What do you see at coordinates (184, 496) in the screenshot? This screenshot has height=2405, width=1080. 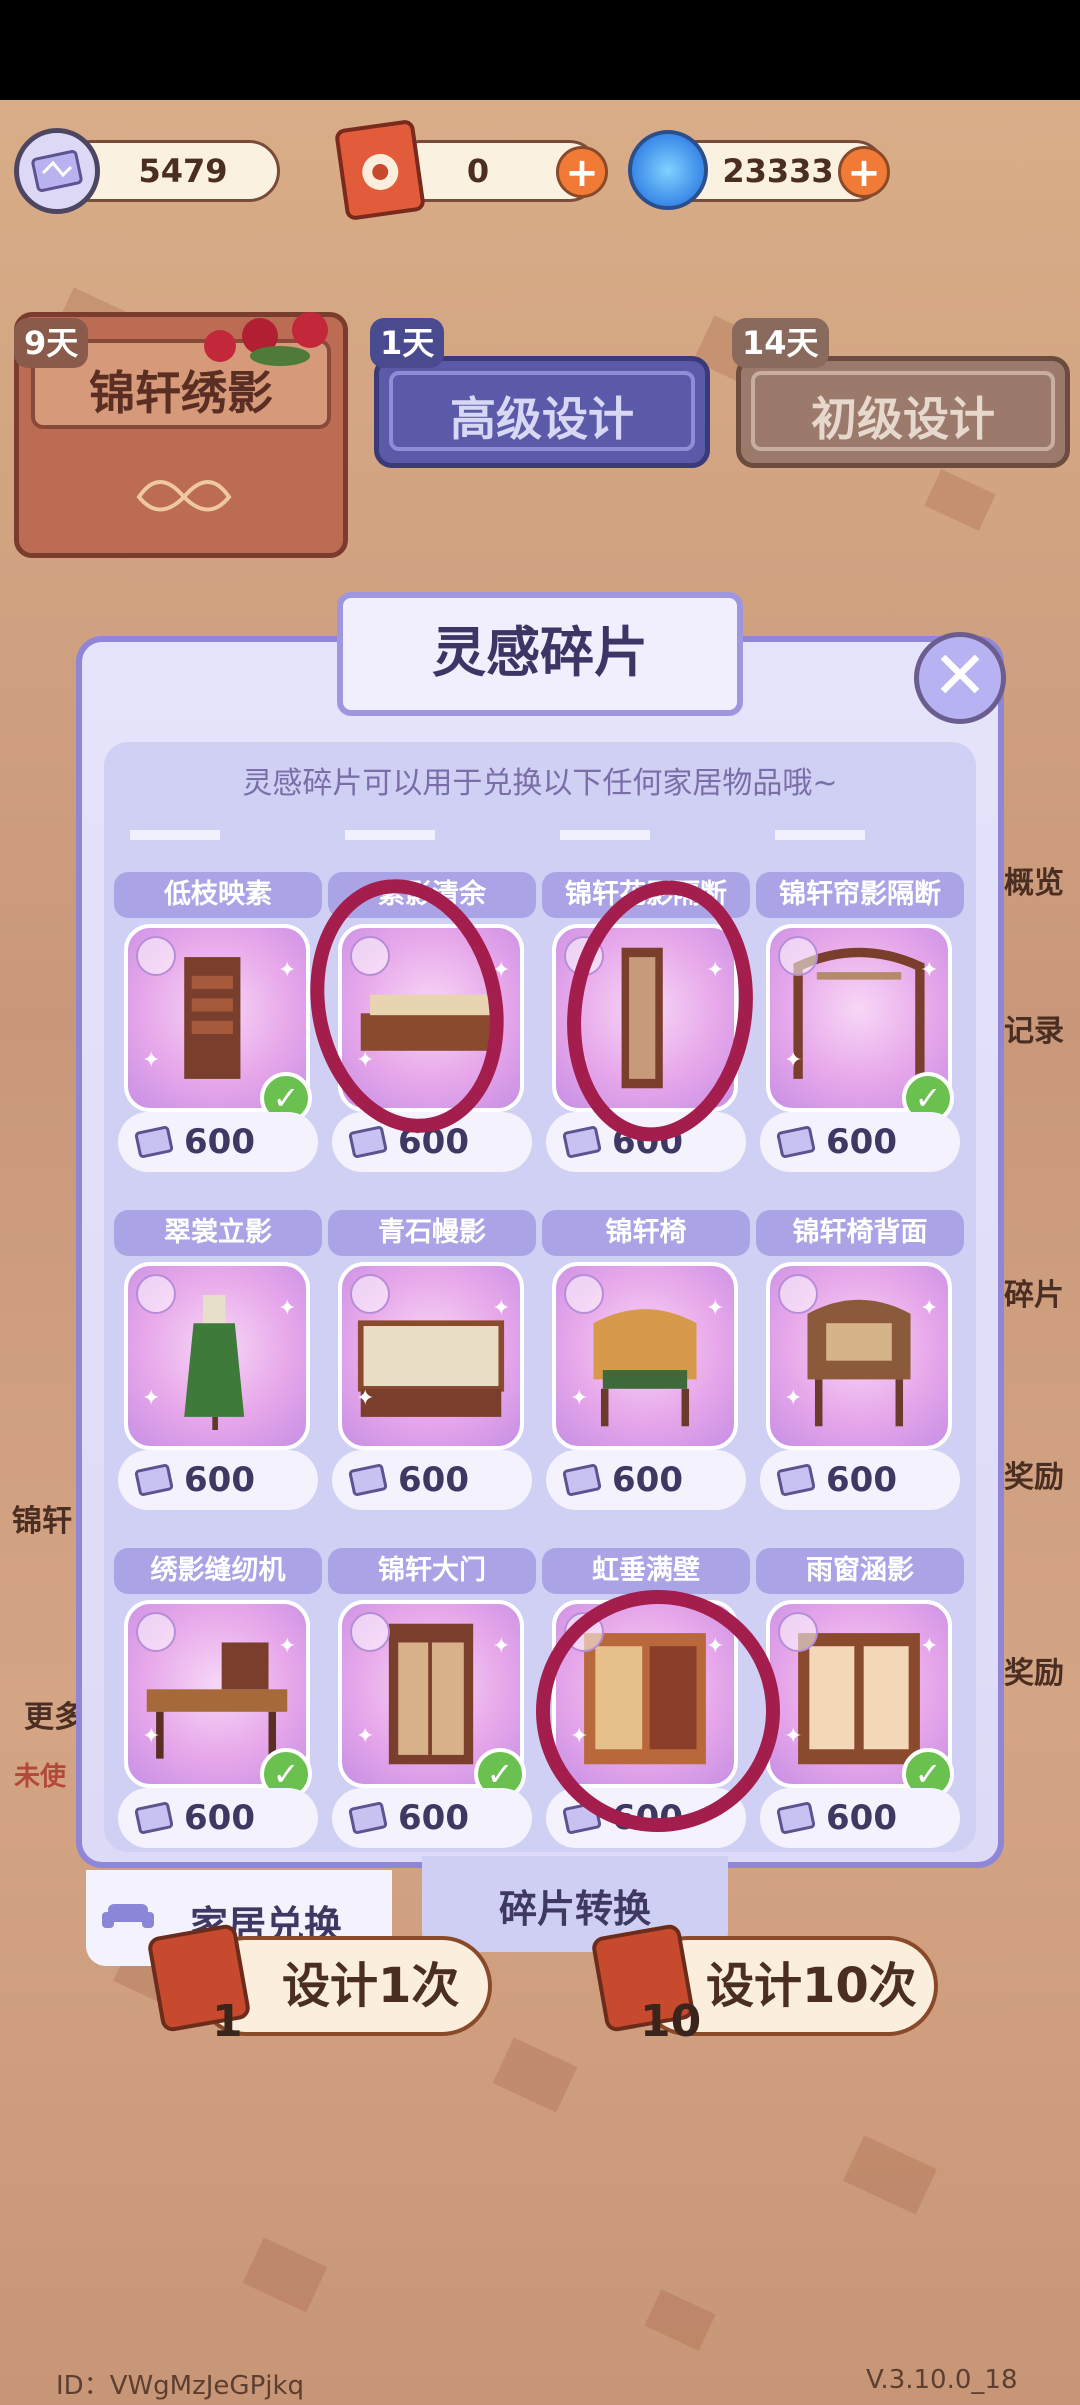 I see `ornament-icon` at bounding box center [184, 496].